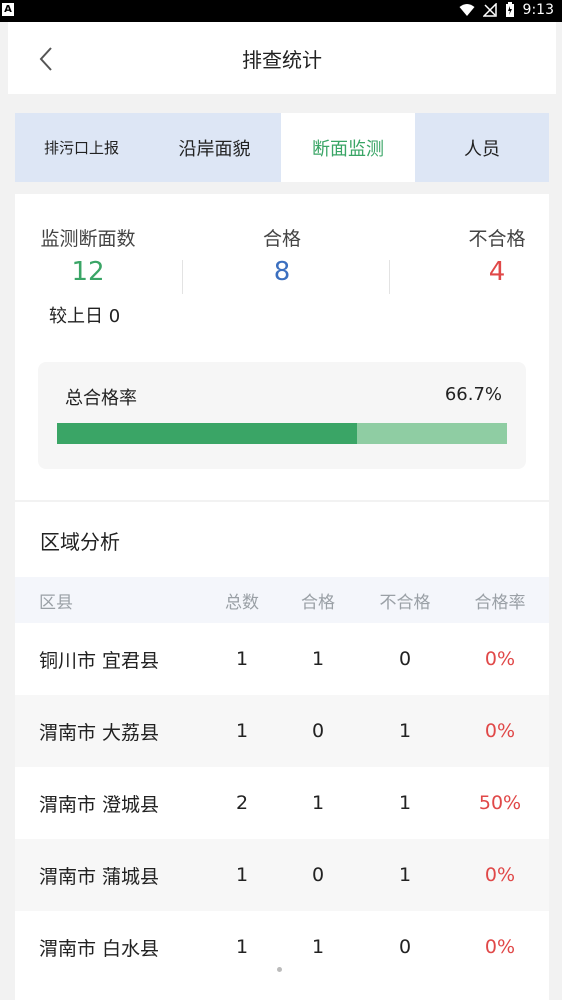 The height and width of the screenshot is (1000, 562). What do you see at coordinates (497, 255) in the screenshot?
I see `stat-failed: 不合格 4` at bounding box center [497, 255].